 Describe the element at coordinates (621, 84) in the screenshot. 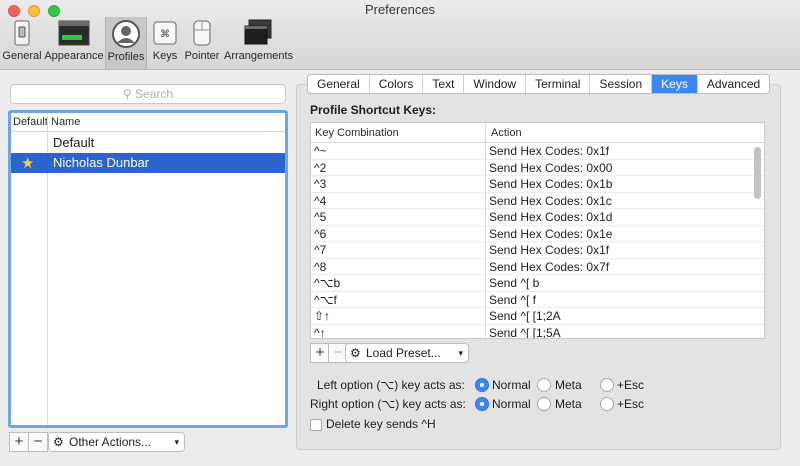

I see `tab-session: Session` at that location.